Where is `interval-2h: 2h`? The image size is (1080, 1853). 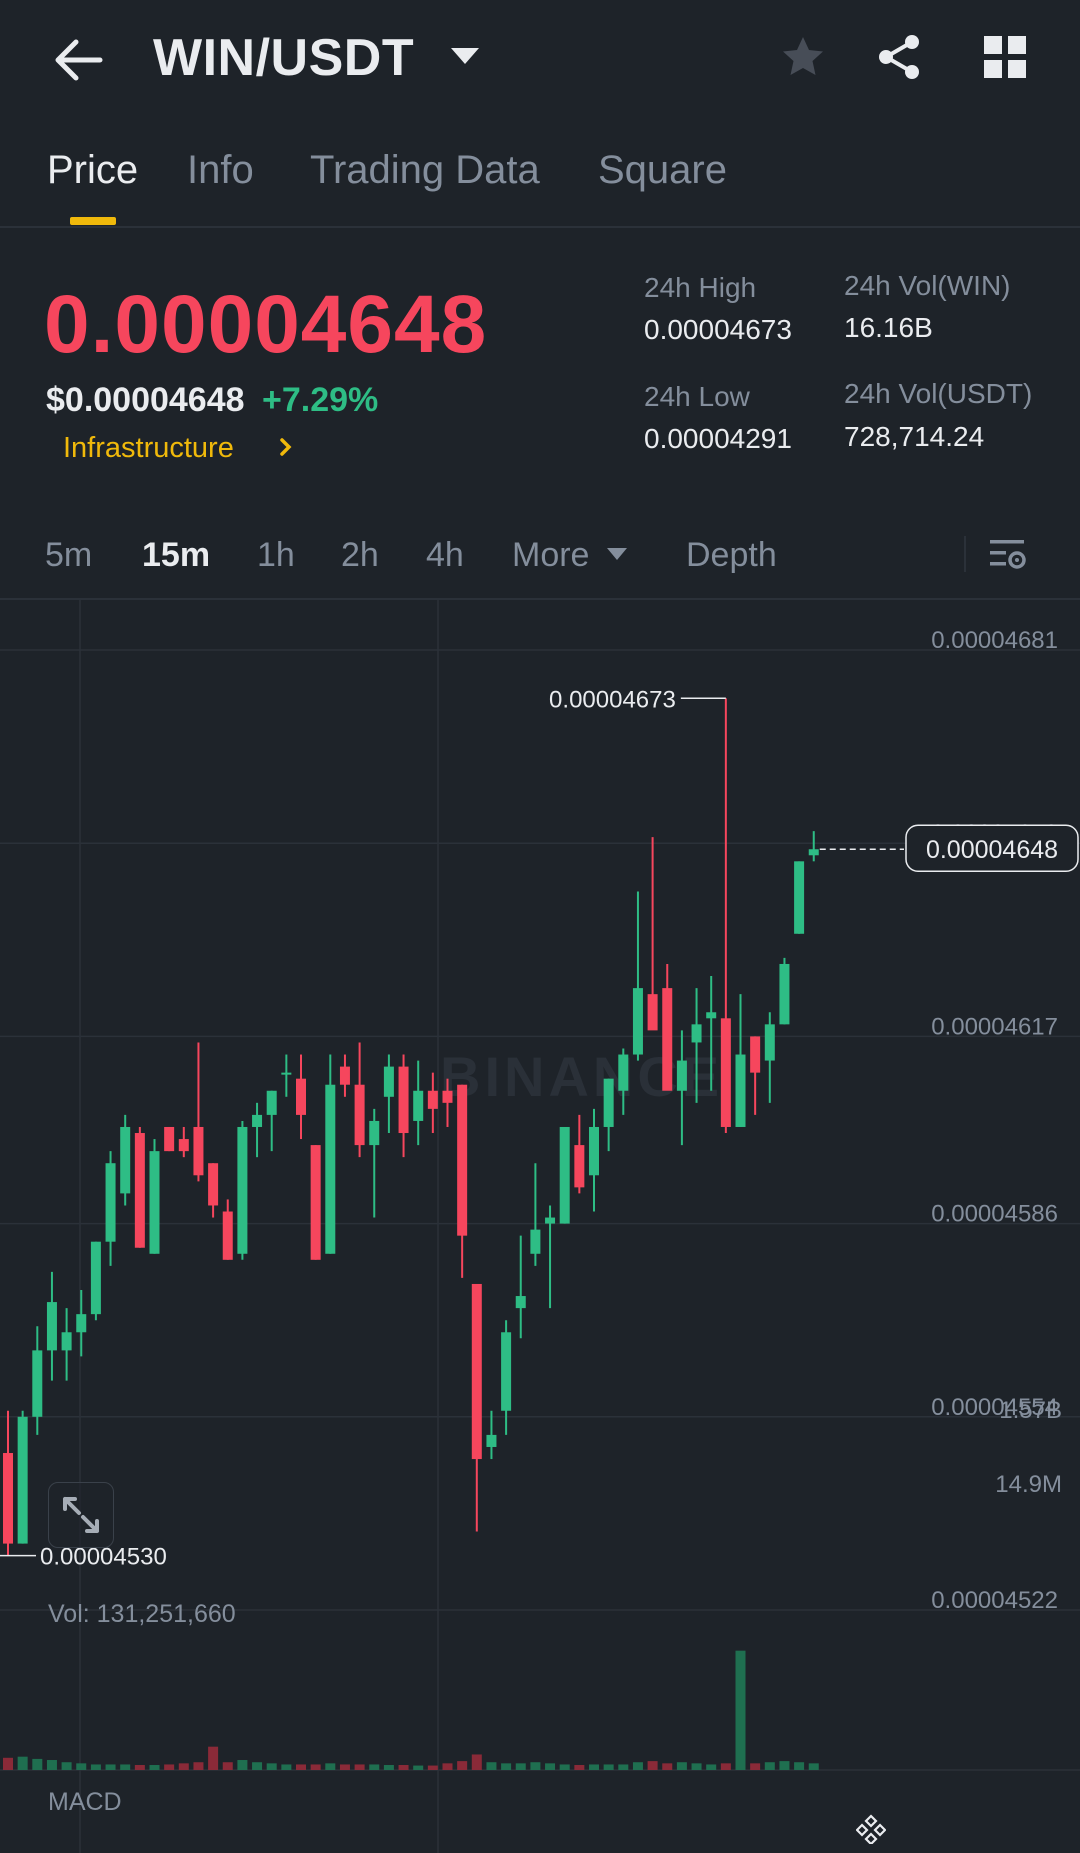 interval-2h: 2h is located at coordinates (360, 555).